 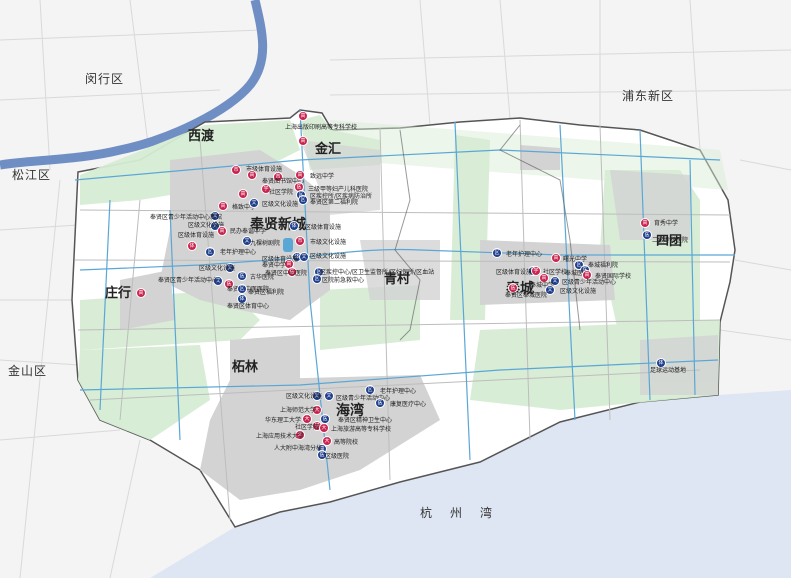 What do you see at coordinates (346, 442) in the screenshot?
I see `facility-label: 高等院校` at bounding box center [346, 442].